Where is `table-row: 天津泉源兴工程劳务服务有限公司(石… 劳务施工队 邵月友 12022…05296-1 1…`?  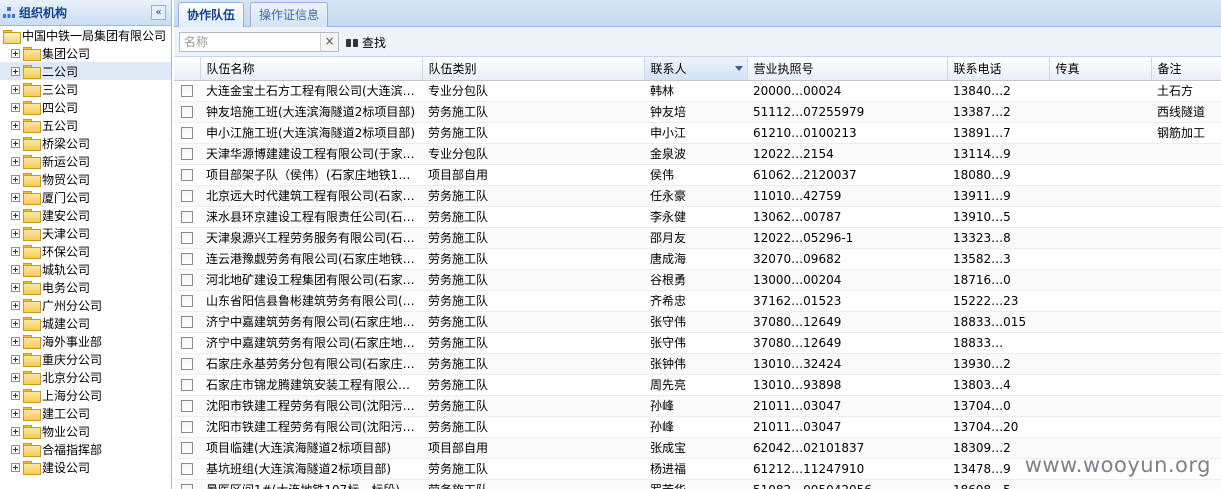 table-row: 天津泉源兴工程劳务服务有限公司(石… 劳务施工队 邵月友 12022…05296-1 1… is located at coordinates (697, 238).